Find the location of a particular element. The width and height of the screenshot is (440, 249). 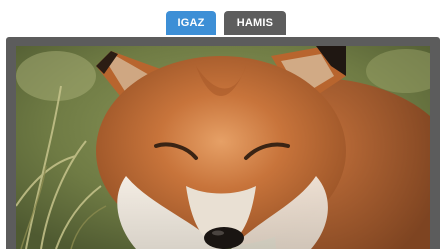

answer-tabs: IGAZ HAMIS is located at coordinates (226, 23).